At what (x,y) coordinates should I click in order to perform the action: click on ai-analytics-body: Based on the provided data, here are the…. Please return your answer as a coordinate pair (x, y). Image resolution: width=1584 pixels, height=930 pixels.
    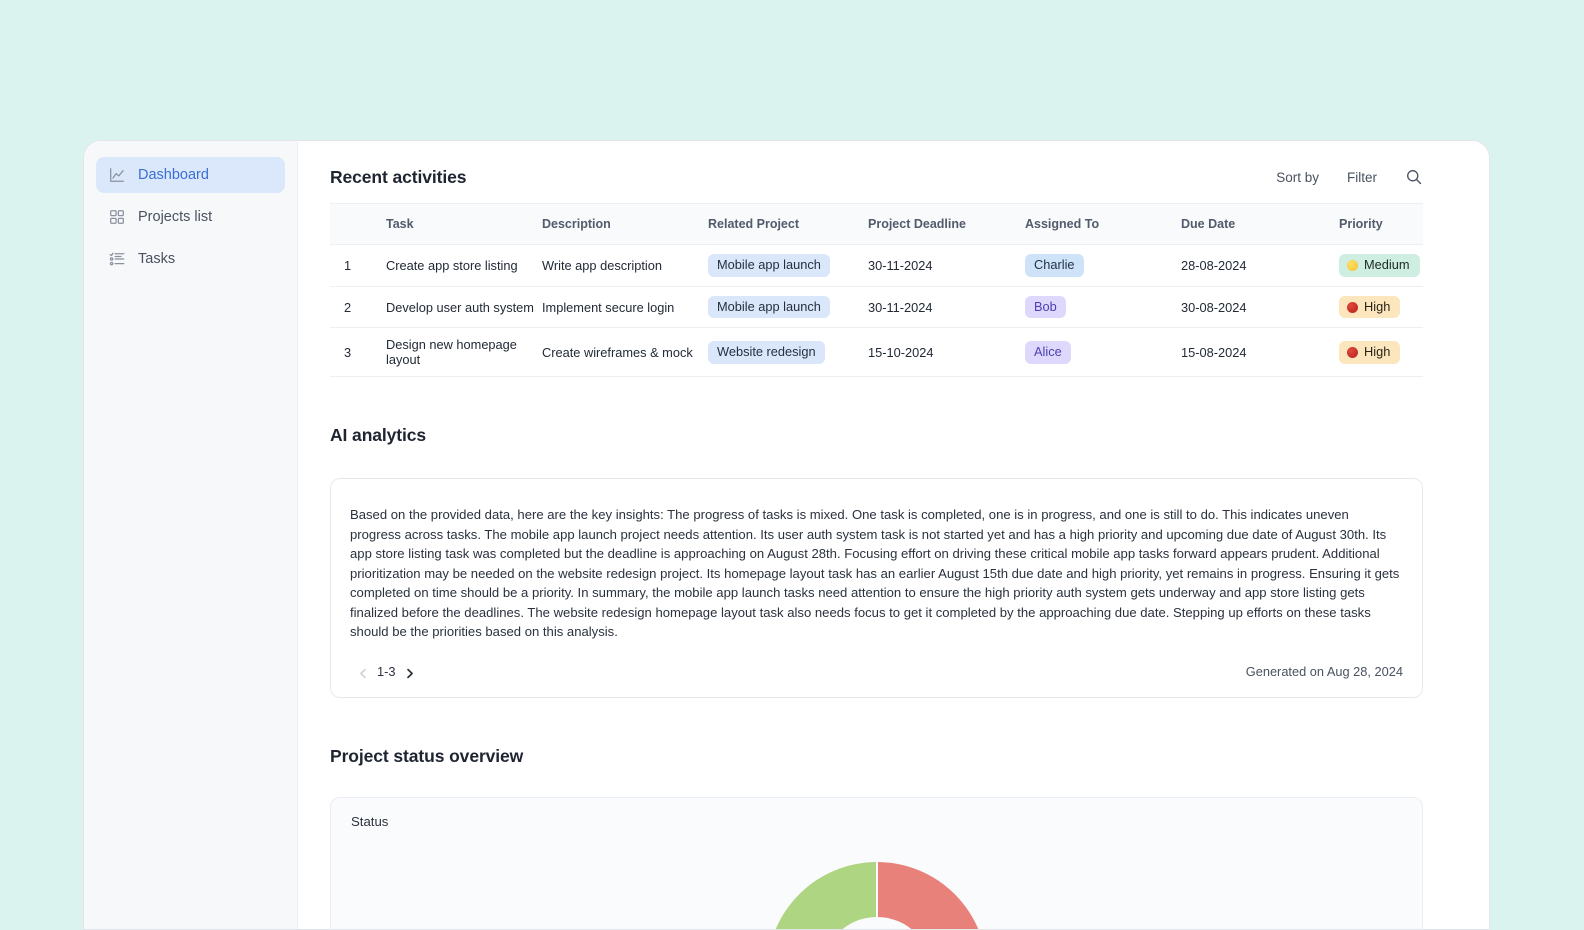
    Looking at the image, I should click on (875, 573).